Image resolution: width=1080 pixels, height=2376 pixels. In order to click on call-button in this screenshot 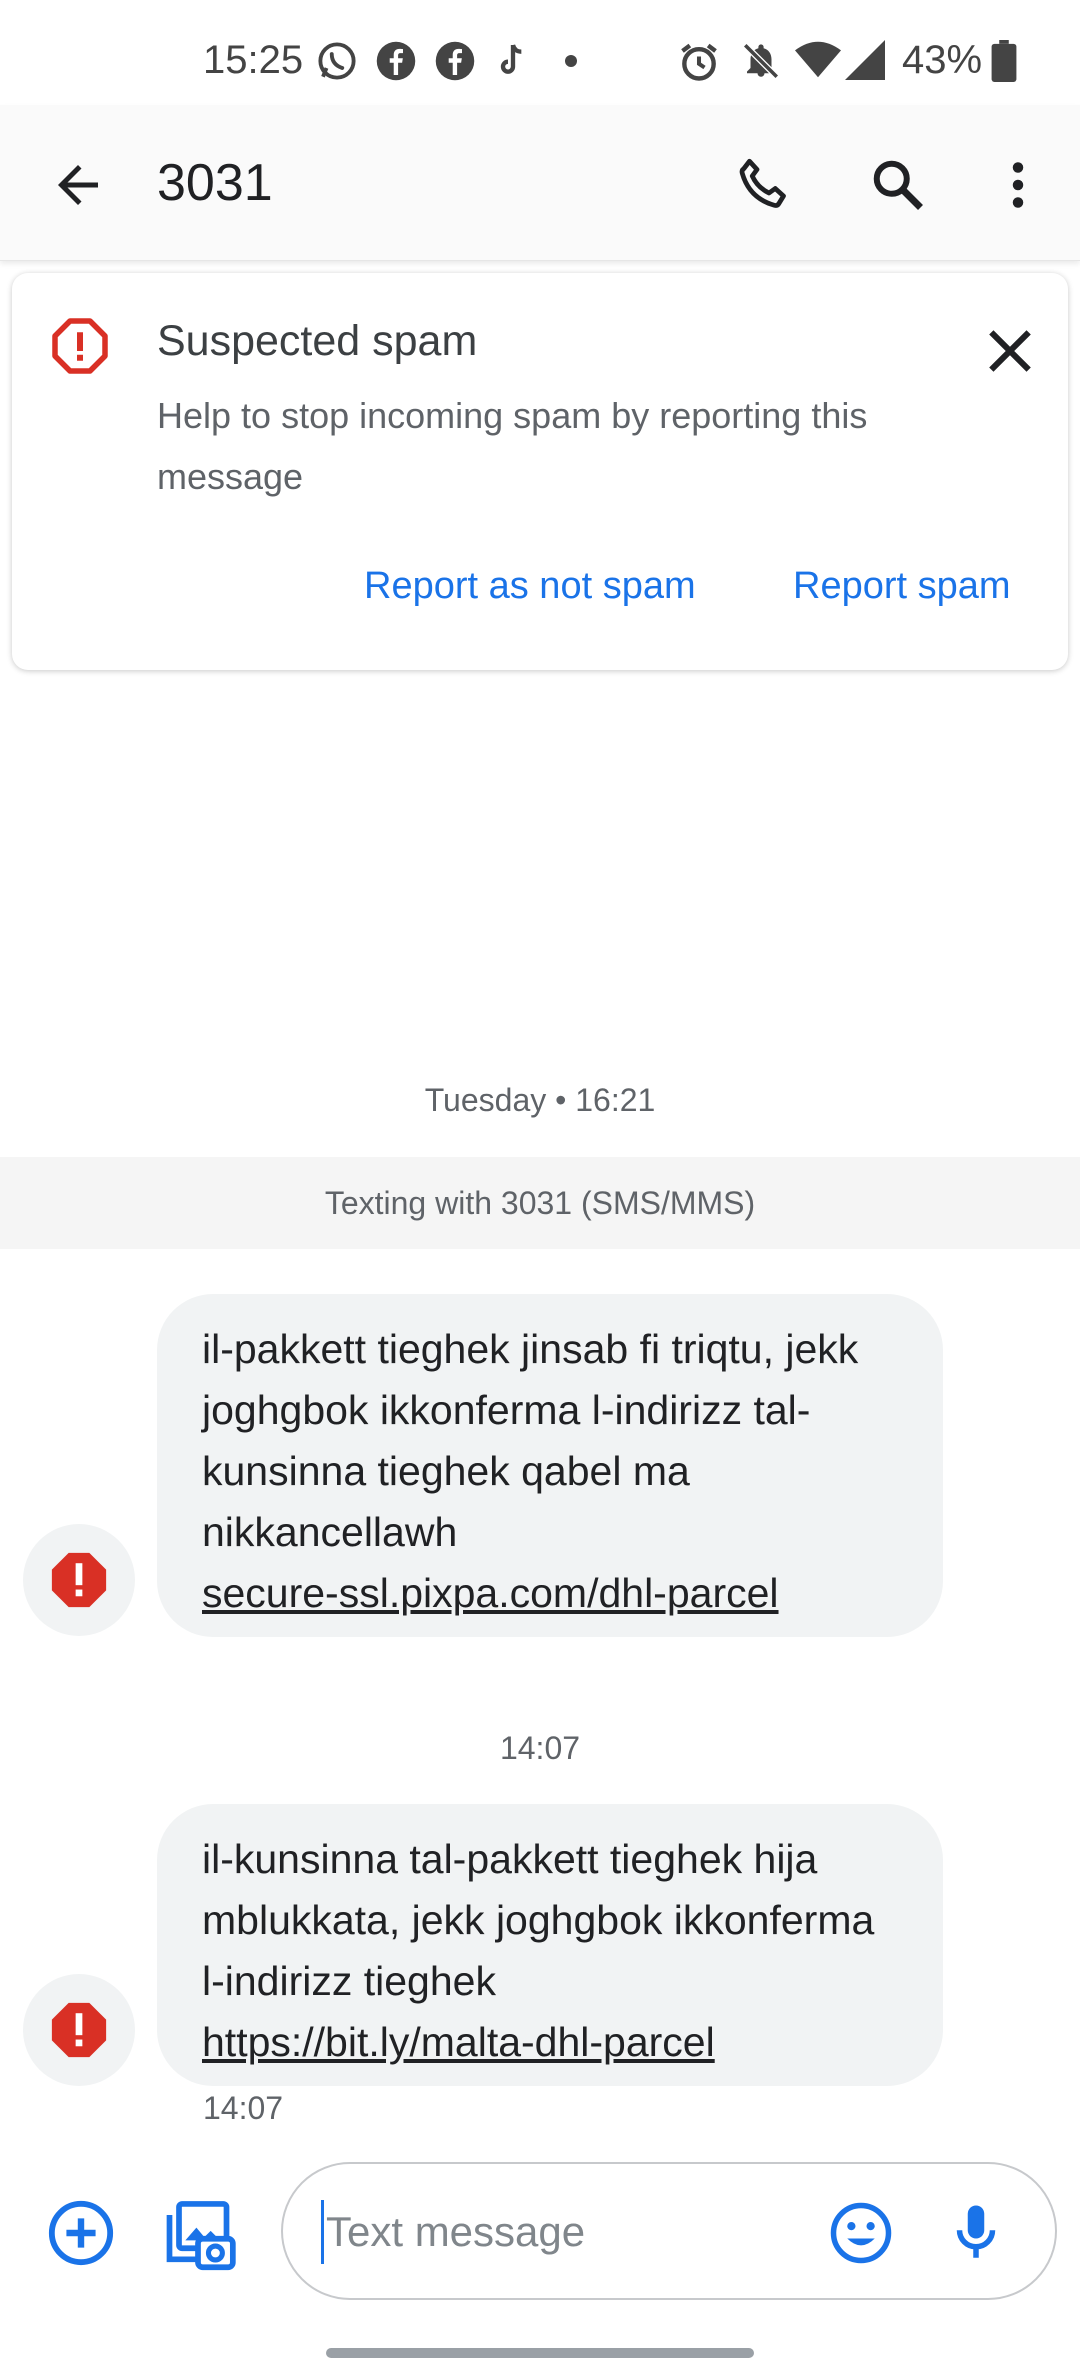, I will do `click(763, 185)`.